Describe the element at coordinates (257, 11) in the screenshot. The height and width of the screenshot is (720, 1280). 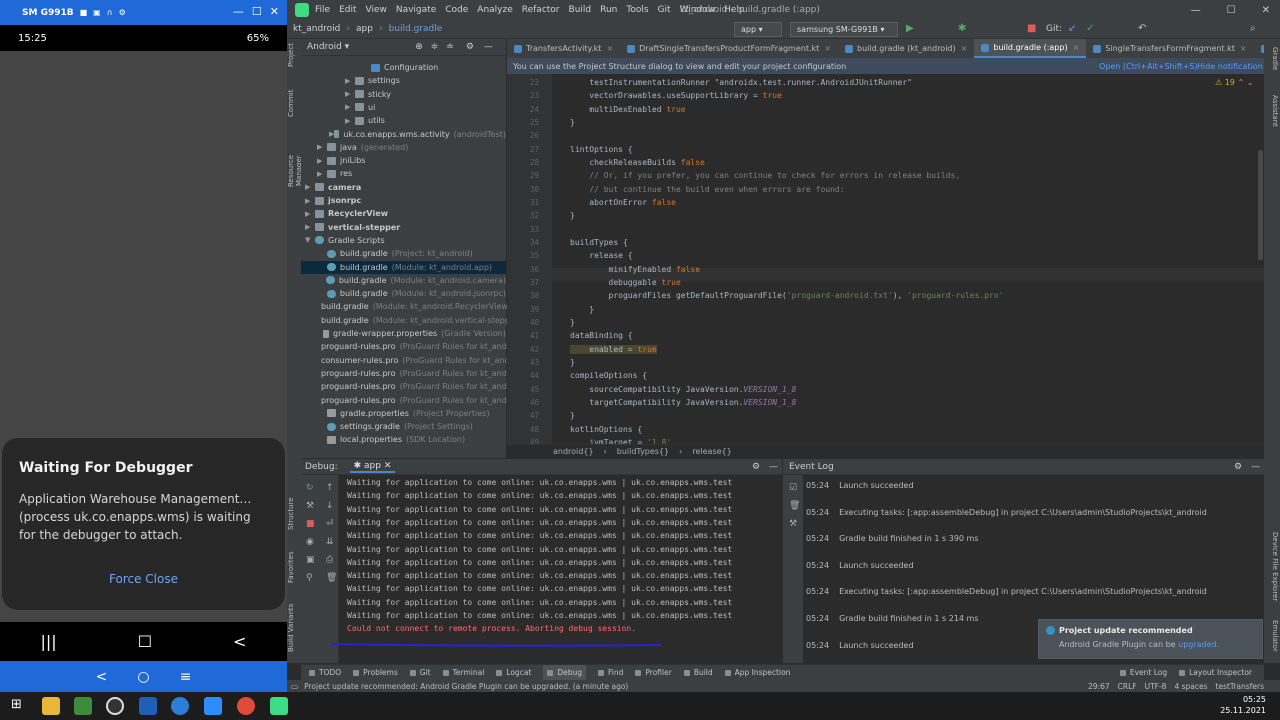
I see `phone-maximize-button: ☐` at that location.